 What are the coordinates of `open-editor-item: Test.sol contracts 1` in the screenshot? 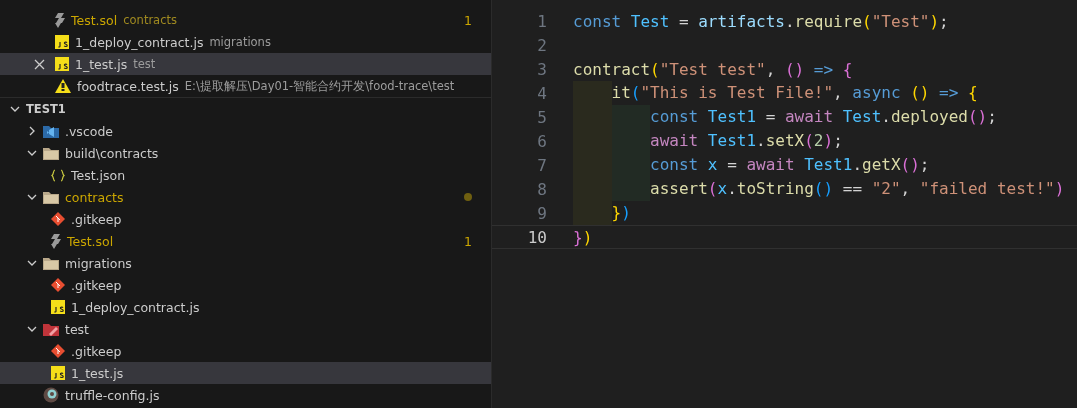 It's located at (245, 20).